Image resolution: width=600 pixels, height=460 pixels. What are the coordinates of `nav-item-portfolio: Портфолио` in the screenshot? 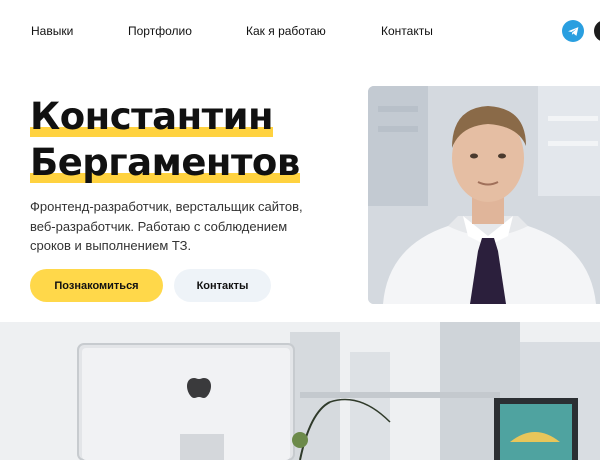 It's located at (160, 31).